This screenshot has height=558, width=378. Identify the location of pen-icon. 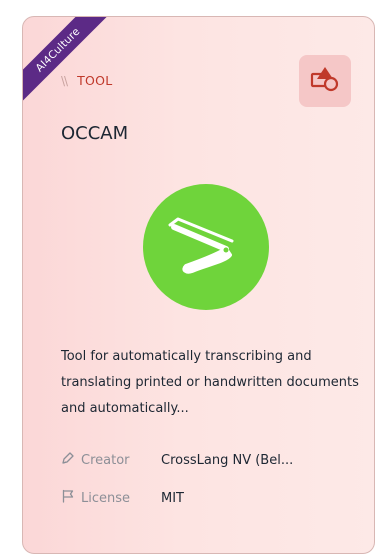
(68, 460).